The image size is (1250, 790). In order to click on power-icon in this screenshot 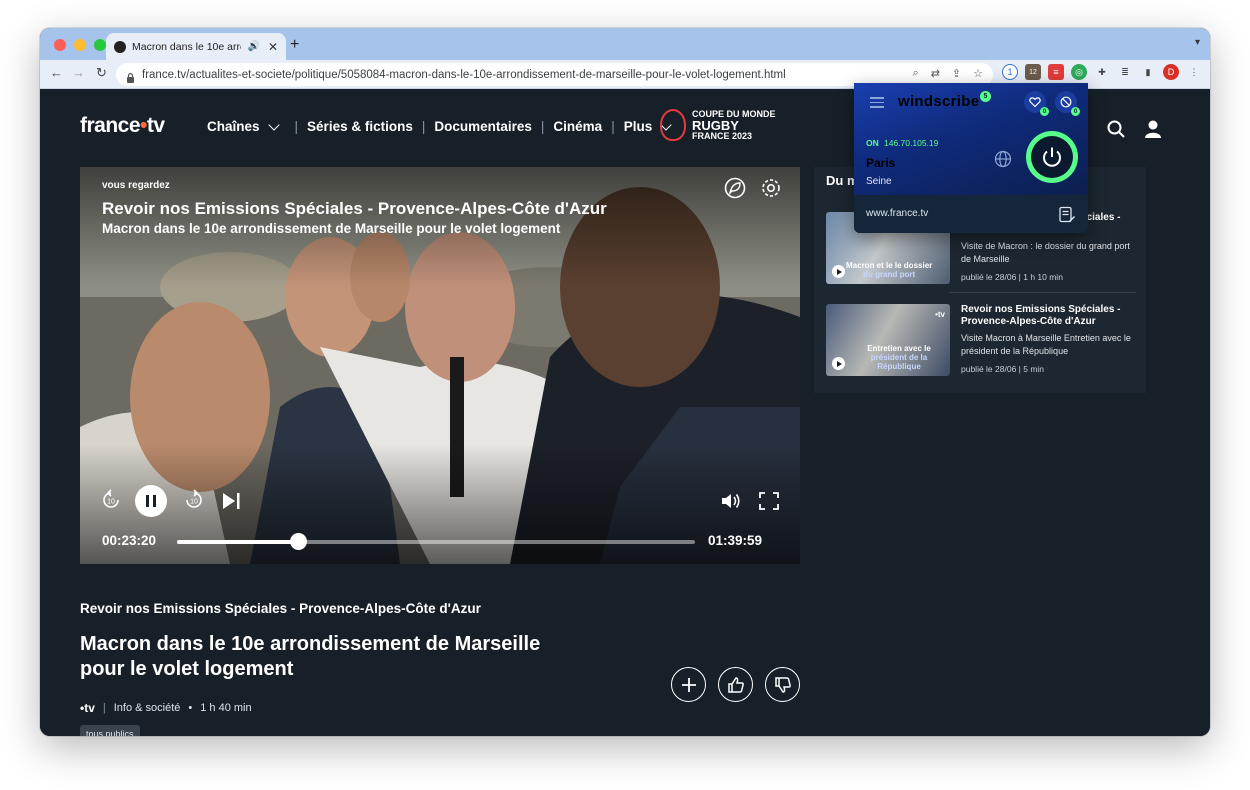, I will do `click(1052, 157)`.